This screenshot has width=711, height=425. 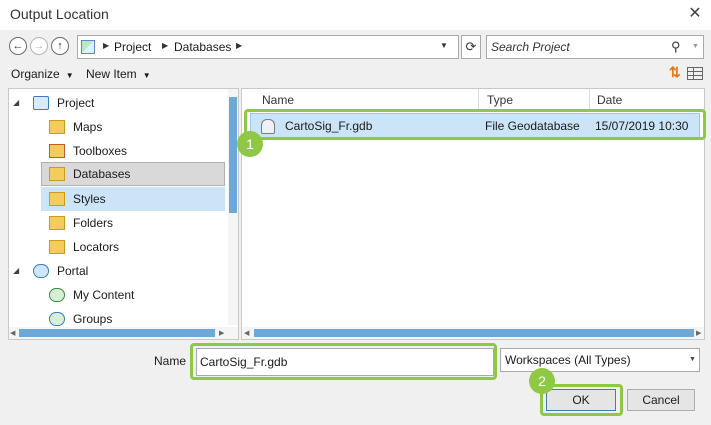 I want to click on tree-item-databases: Databases, so click(x=133, y=174).